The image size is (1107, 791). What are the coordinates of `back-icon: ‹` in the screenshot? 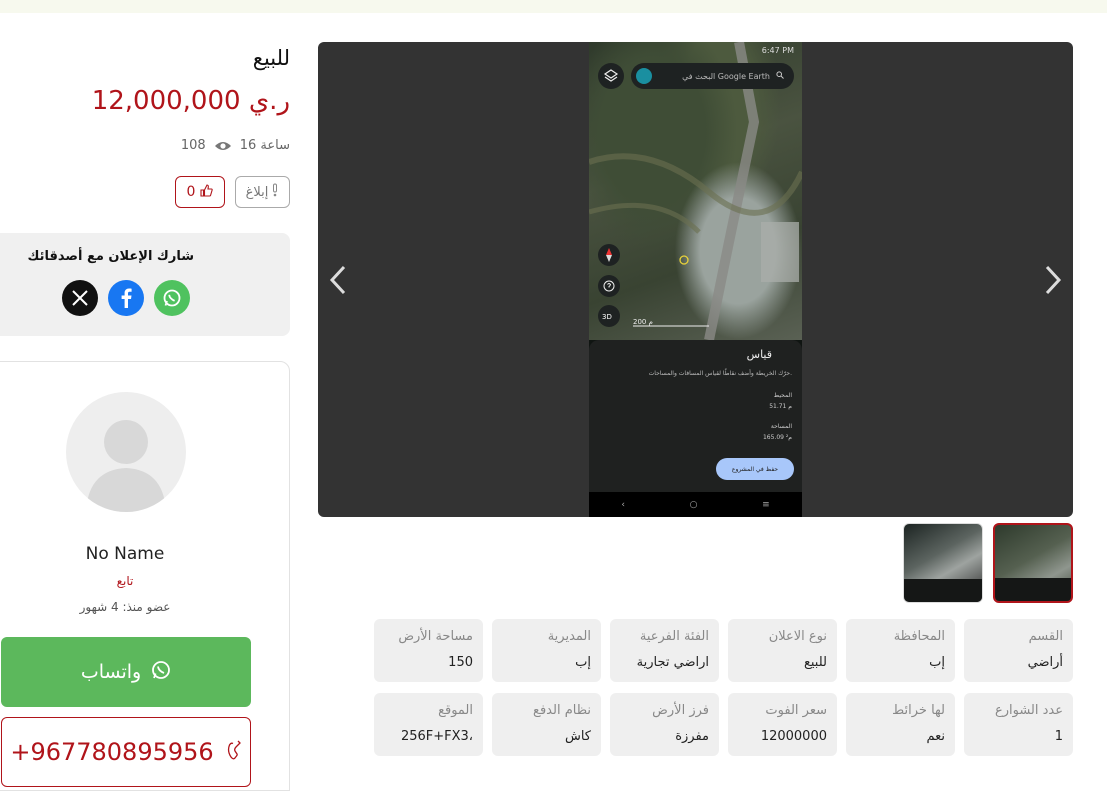 It's located at (623, 504).